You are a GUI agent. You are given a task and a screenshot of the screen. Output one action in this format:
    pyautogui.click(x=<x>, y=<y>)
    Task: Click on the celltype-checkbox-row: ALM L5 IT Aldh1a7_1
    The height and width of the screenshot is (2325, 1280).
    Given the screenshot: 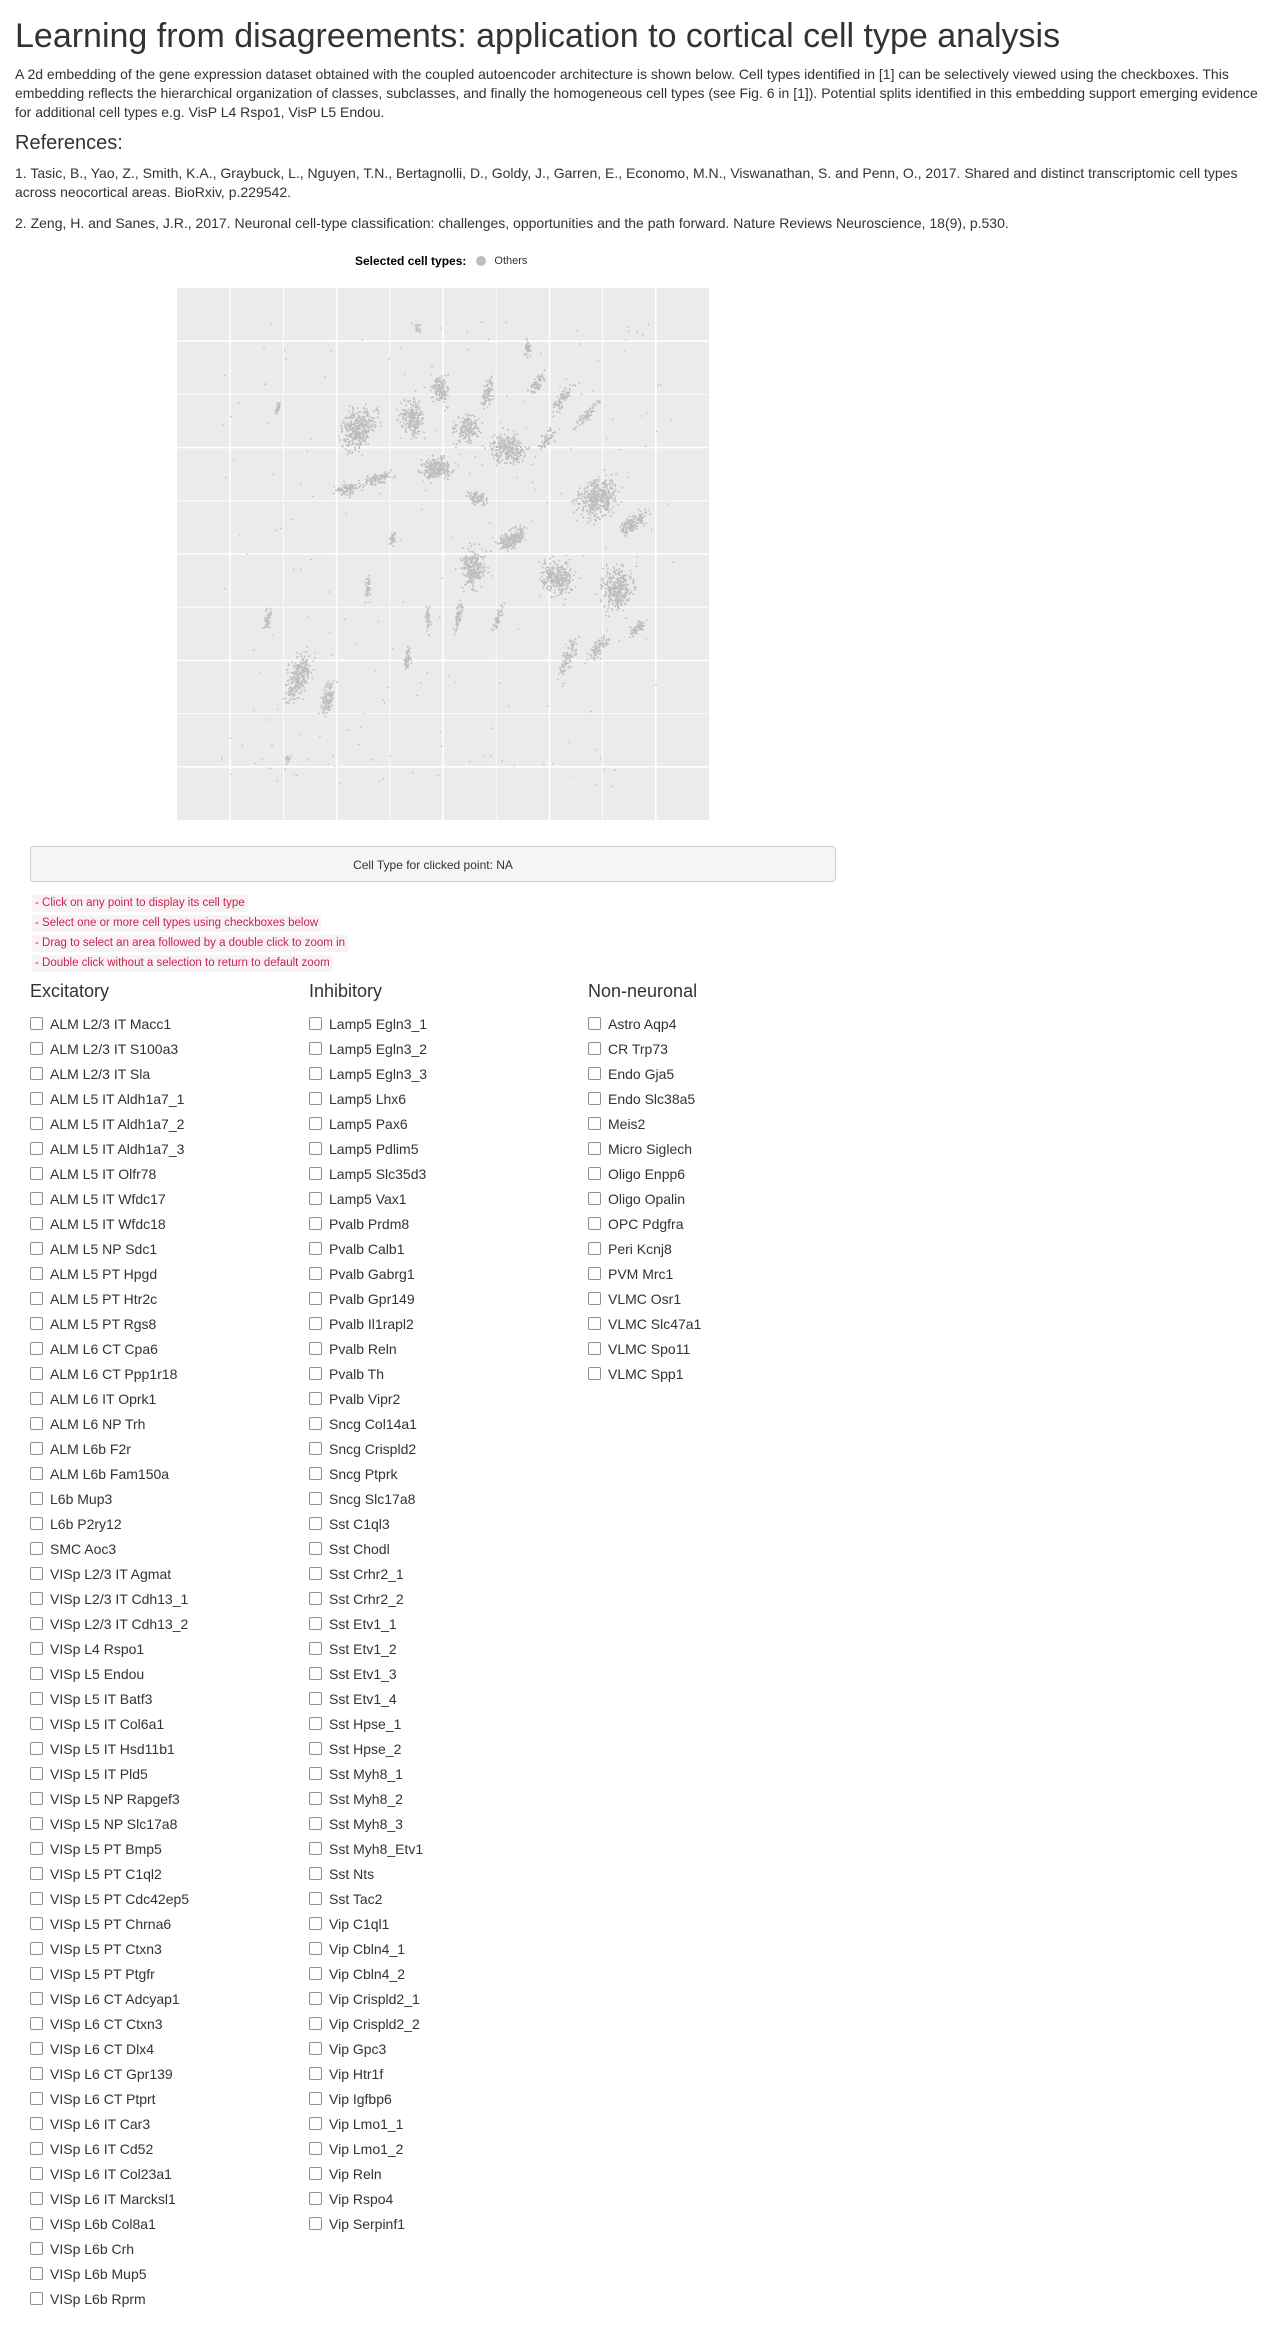 What is the action you would take?
    pyautogui.click(x=165, y=1098)
    